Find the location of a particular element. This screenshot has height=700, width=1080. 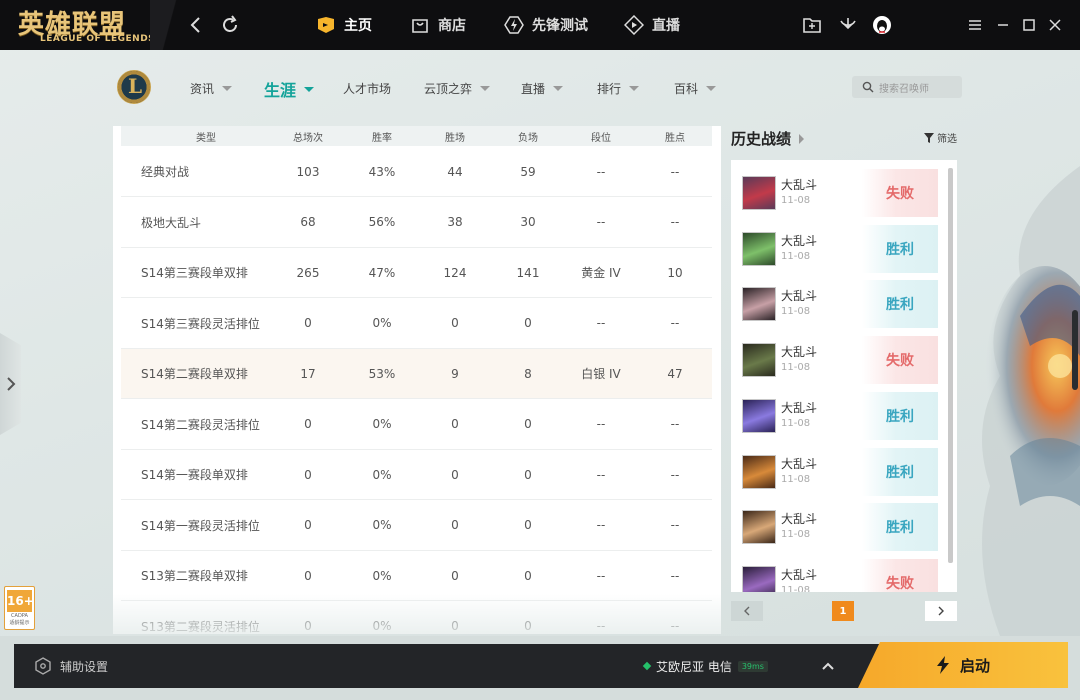

subnav-wiki: 百科 is located at coordinates (695, 88).